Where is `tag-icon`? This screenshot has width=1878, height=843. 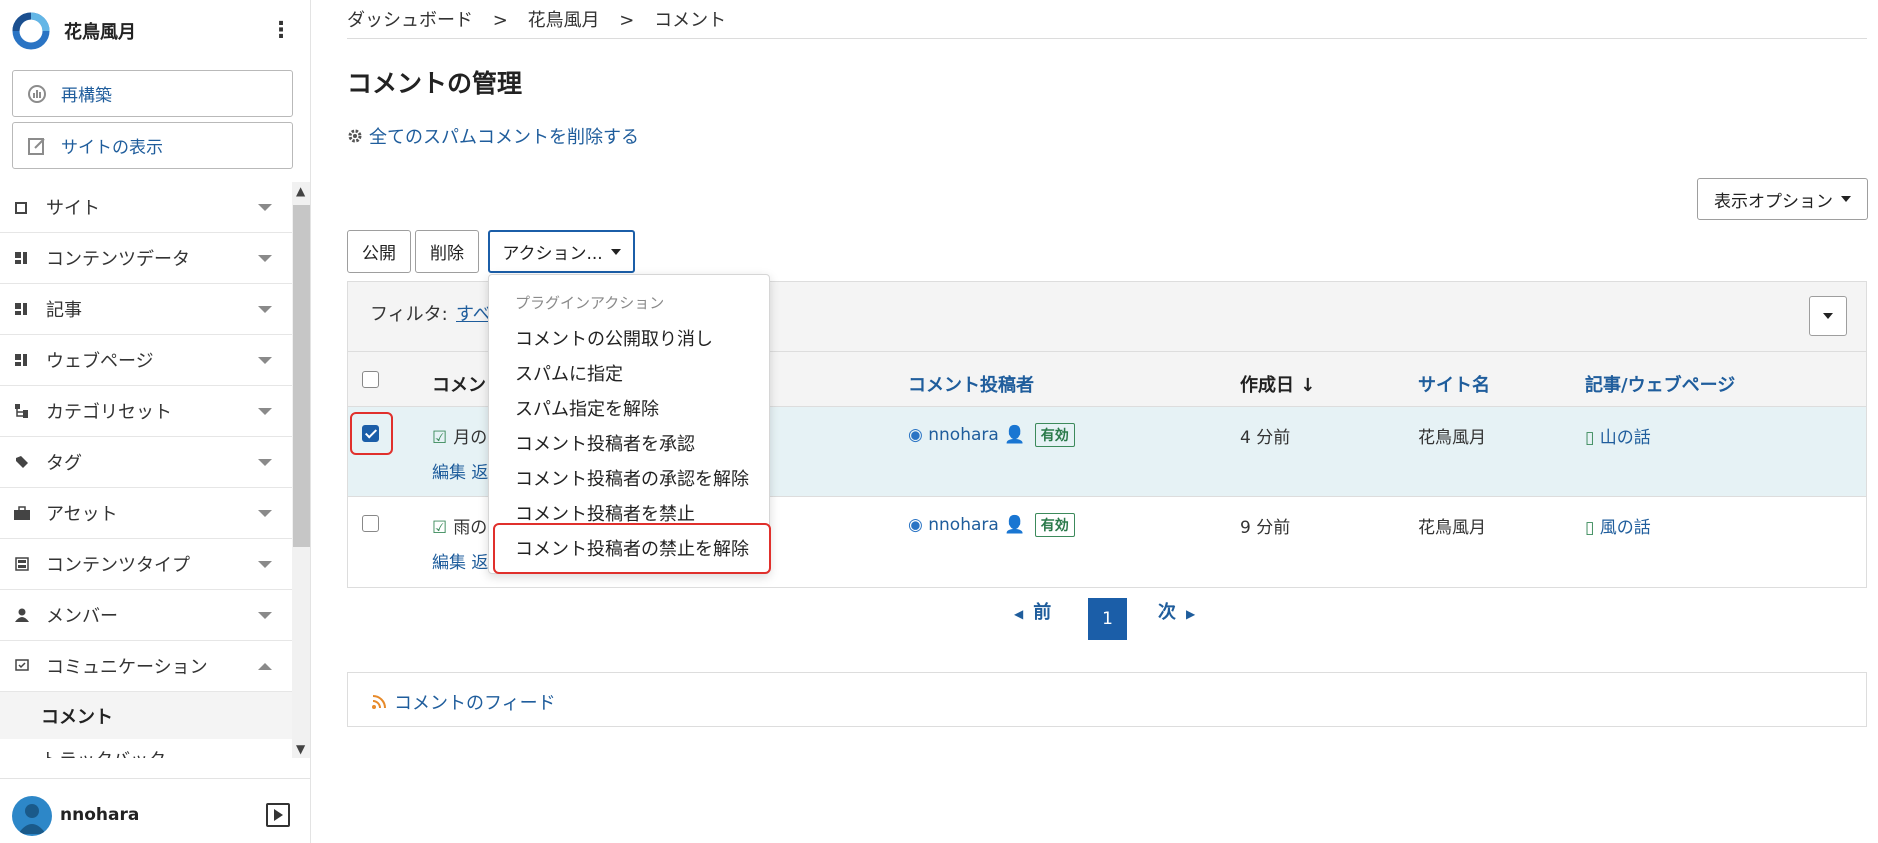 tag-icon is located at coordinates (22, 462).